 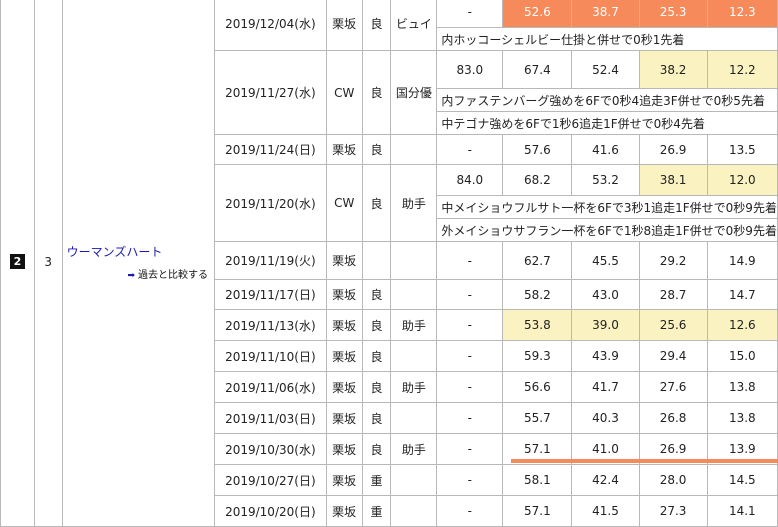 What do you see at coordinates (742, 356) in the screenshot?
I see `time-t1-cell: 15.0` at bounding box center [742, 356].